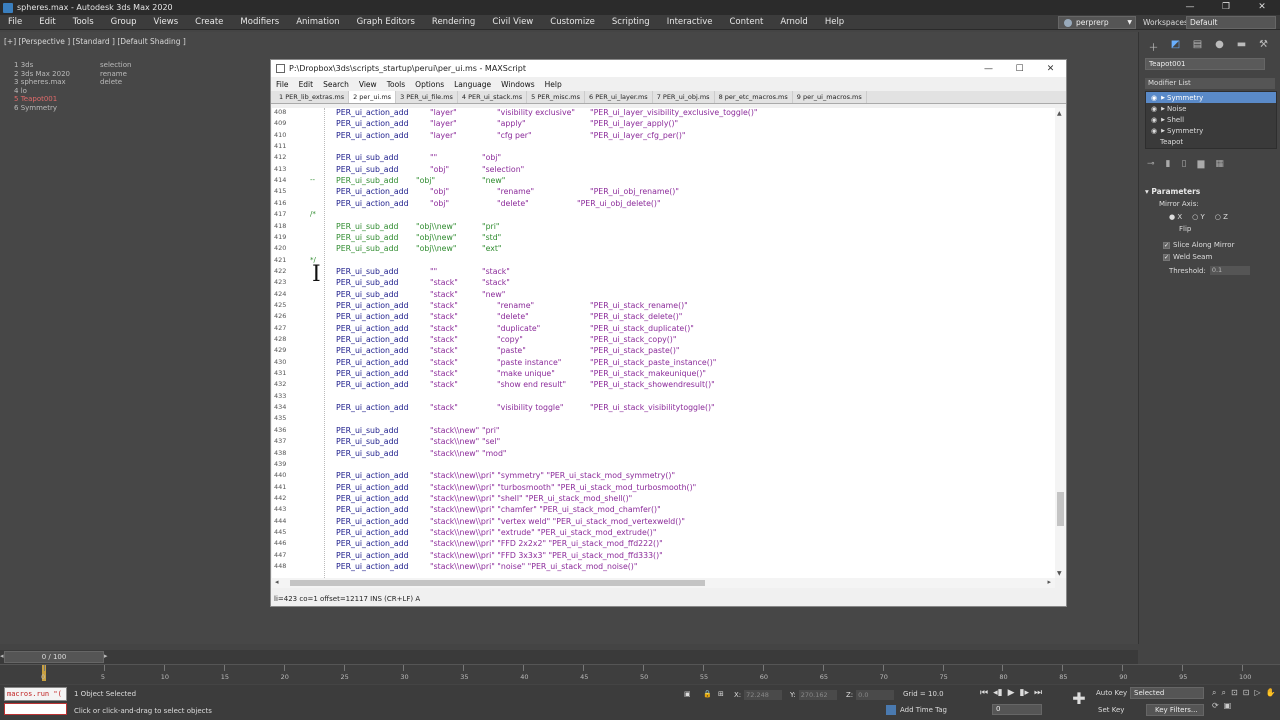 The height and width of the screenshot is (720, 1280). Describe the element at coordinates (373, 97) in the screenshot. I see `editor-tab: 2 per_ui.ms` at that location.